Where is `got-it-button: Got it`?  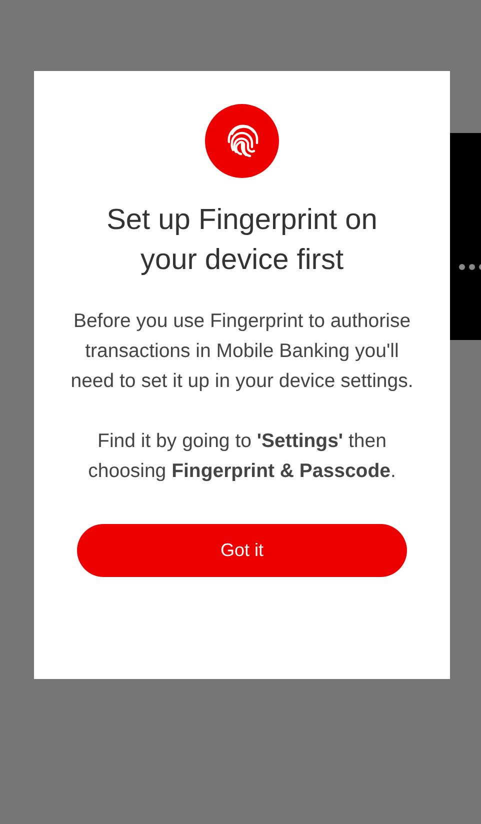
got-it-button: Got it is located at coordinates (242, 550).